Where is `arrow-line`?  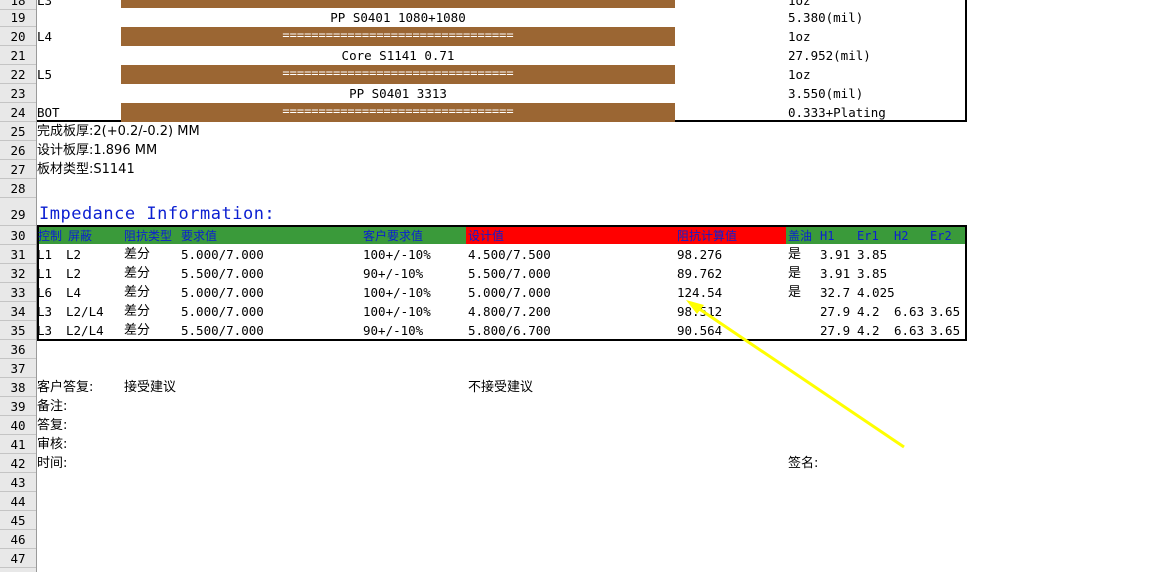 arrow-line is located at coordinates (798, 375).